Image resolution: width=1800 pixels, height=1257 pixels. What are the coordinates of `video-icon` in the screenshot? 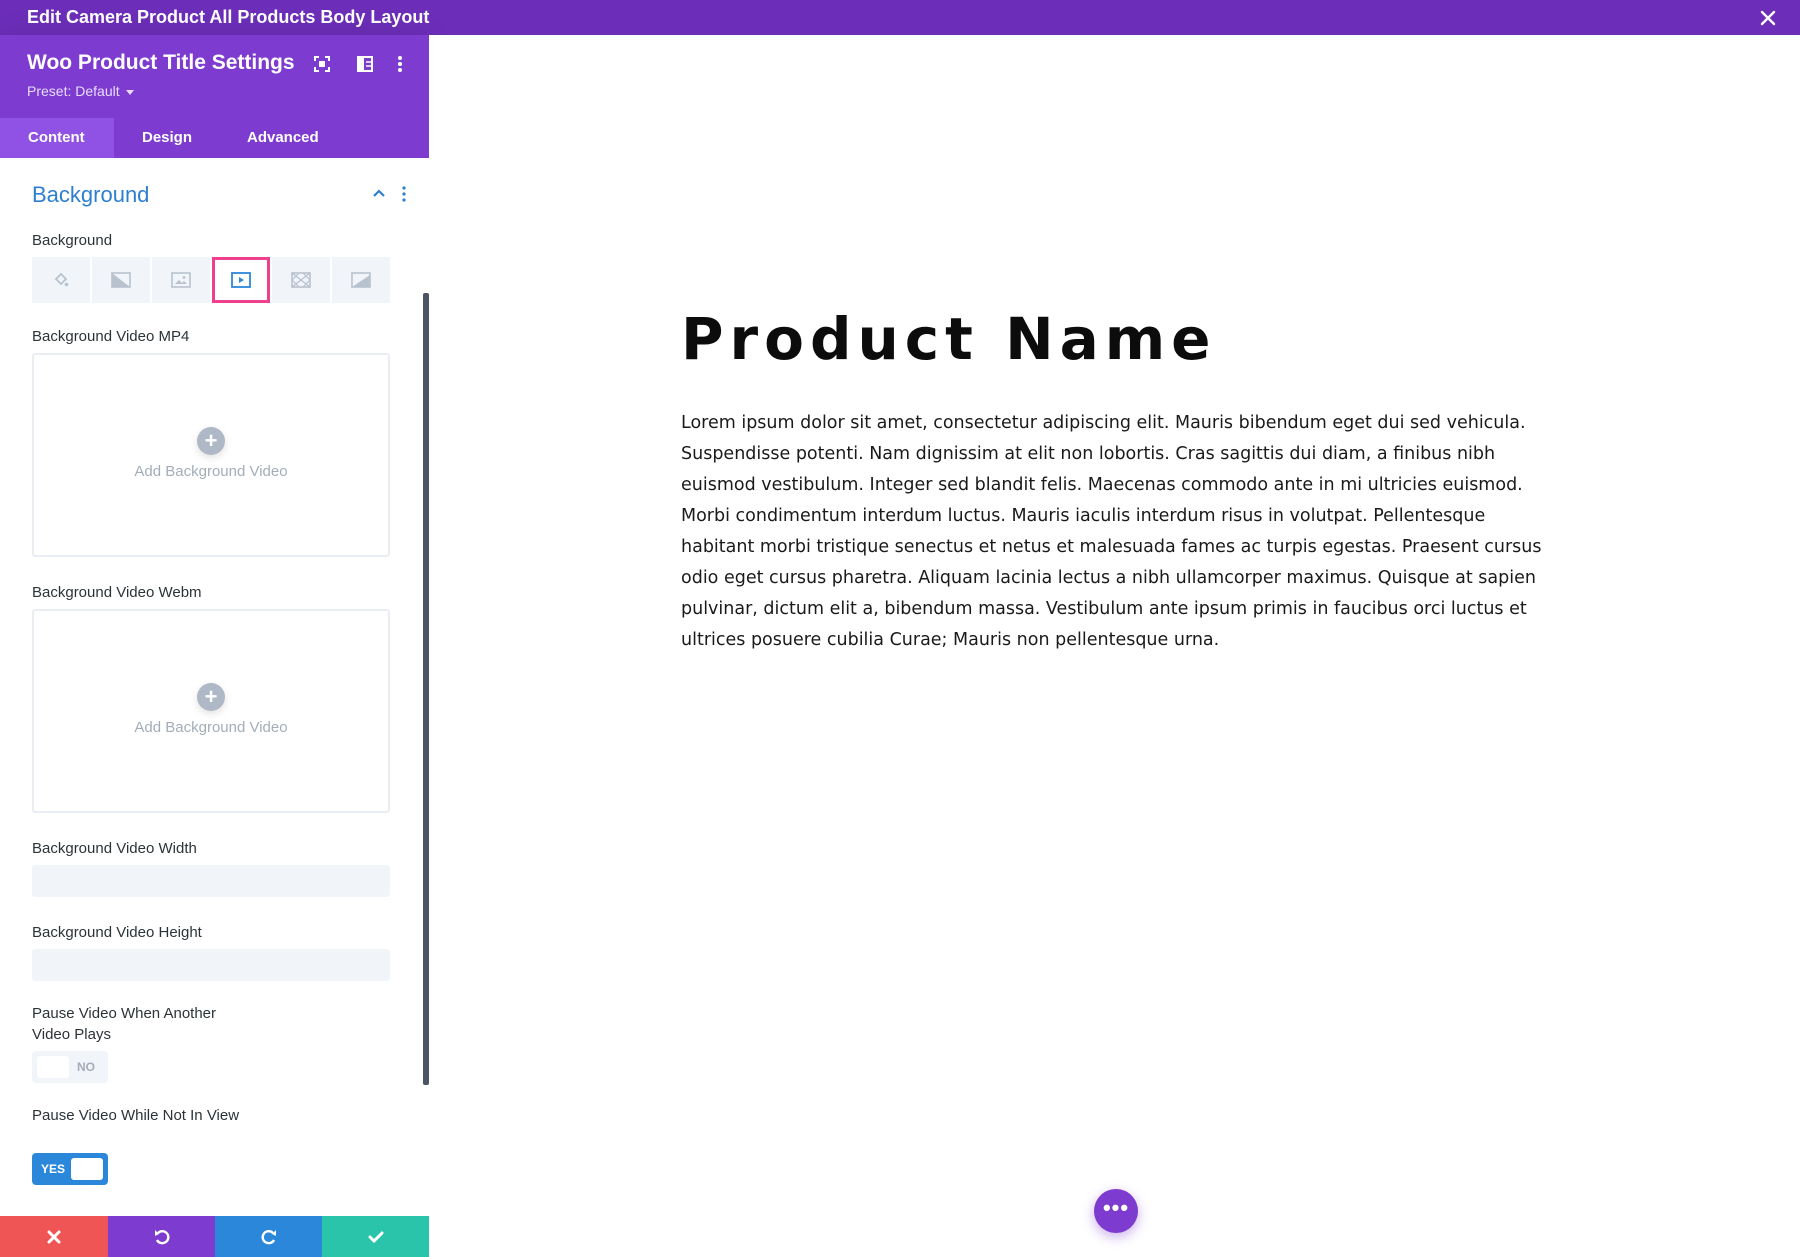 It's located at (241, 280).